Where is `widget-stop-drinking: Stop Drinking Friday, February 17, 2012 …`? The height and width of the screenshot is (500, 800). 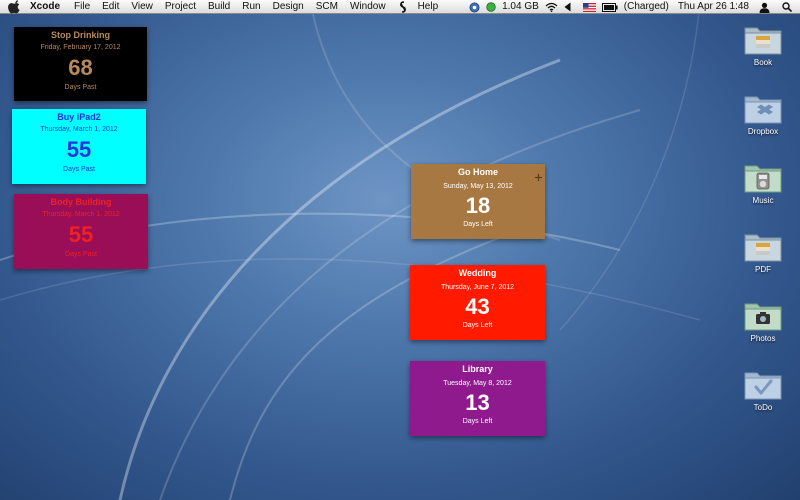 widget-stop-drinking: Stop Drinking Friday, February 17, 2012 … is located at coordinates (80, 64).